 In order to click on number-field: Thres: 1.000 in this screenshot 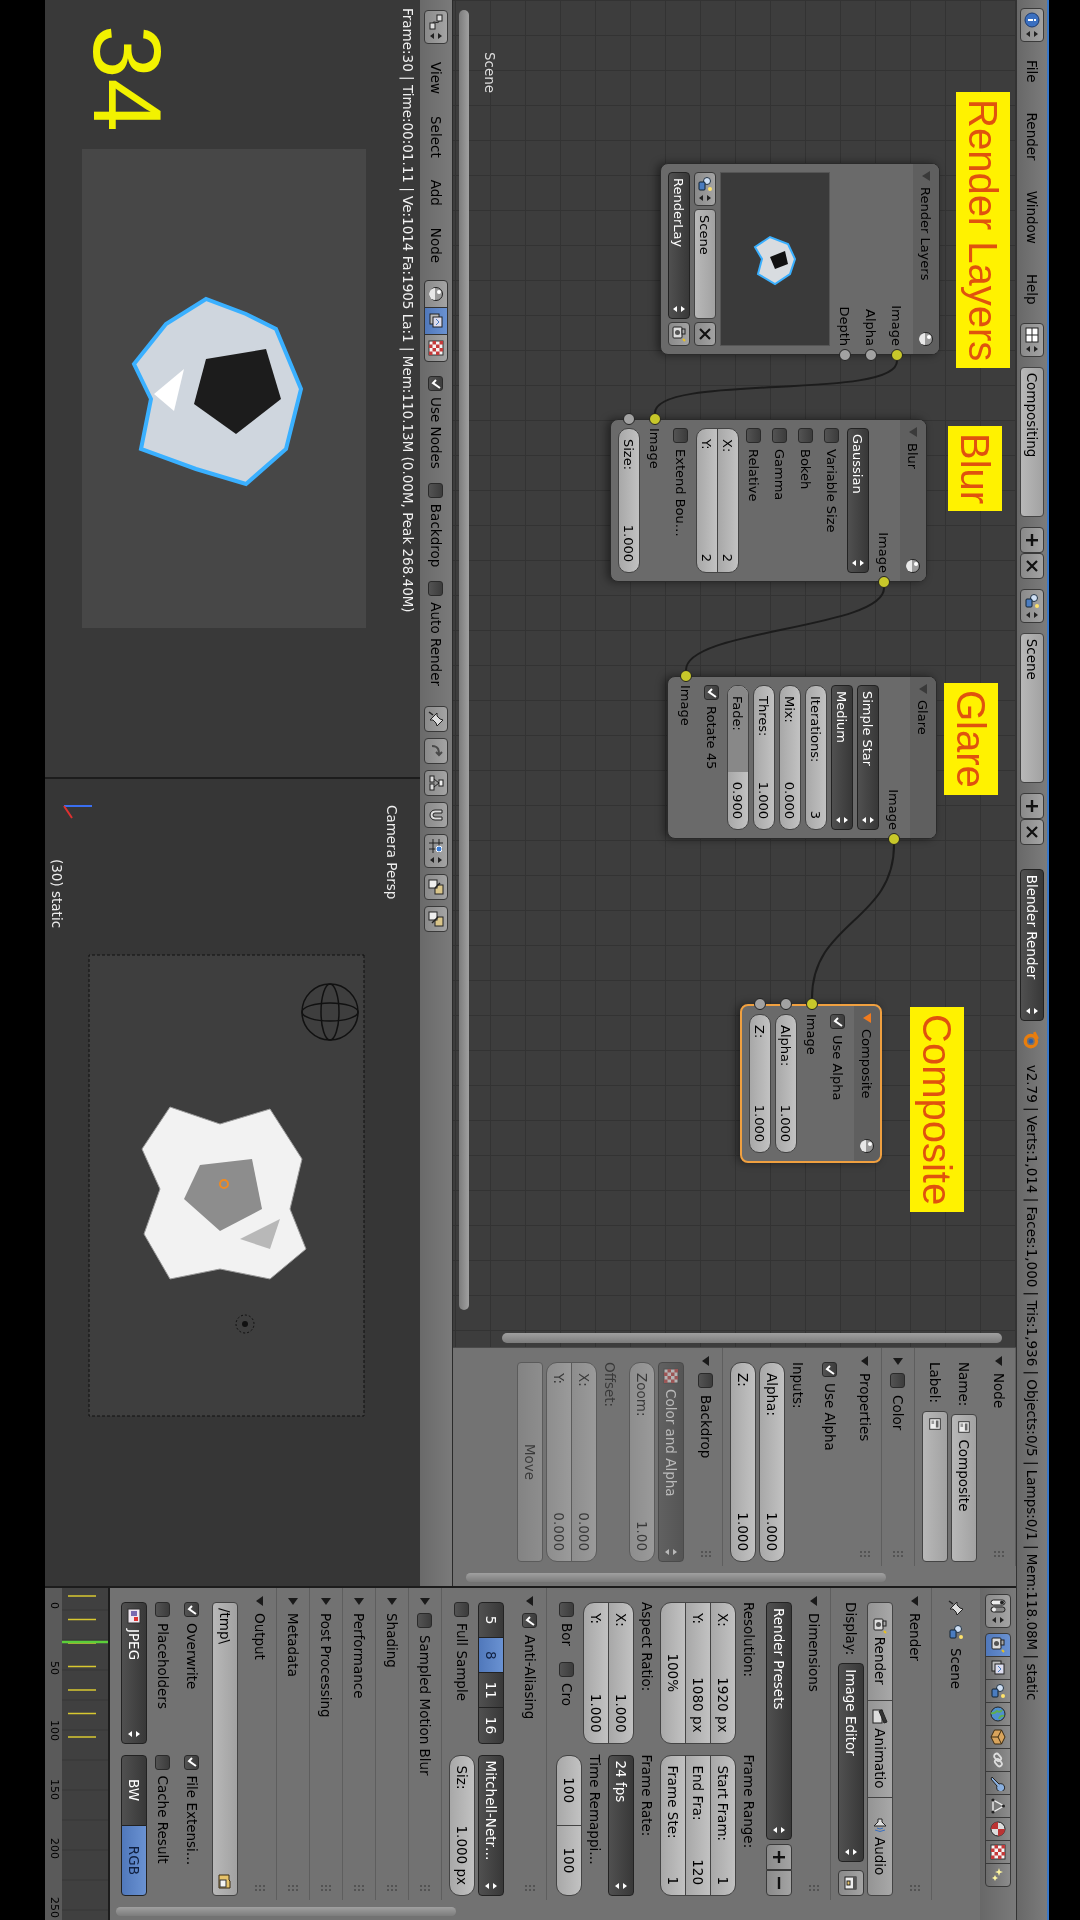, I will do `click(764, 757)`.